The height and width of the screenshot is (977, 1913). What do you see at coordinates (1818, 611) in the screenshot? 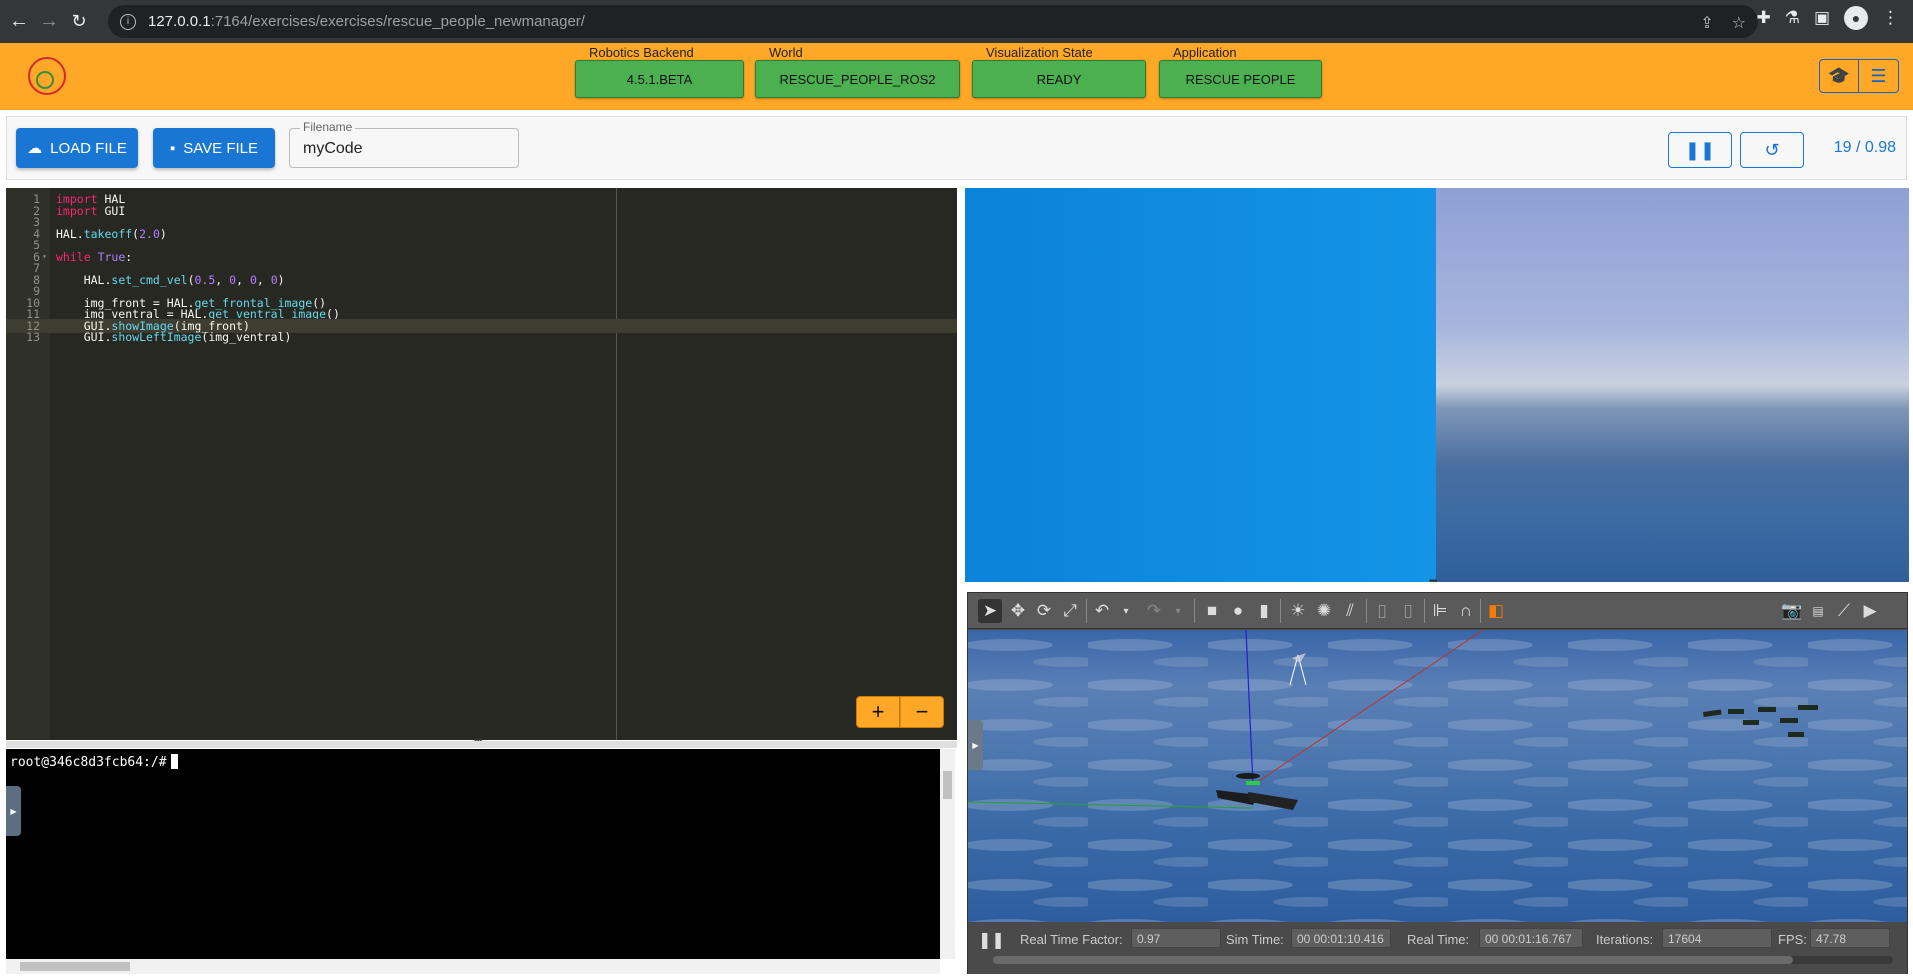
I see `log-record-icon: ▤` at bounding box center [1818, 611].